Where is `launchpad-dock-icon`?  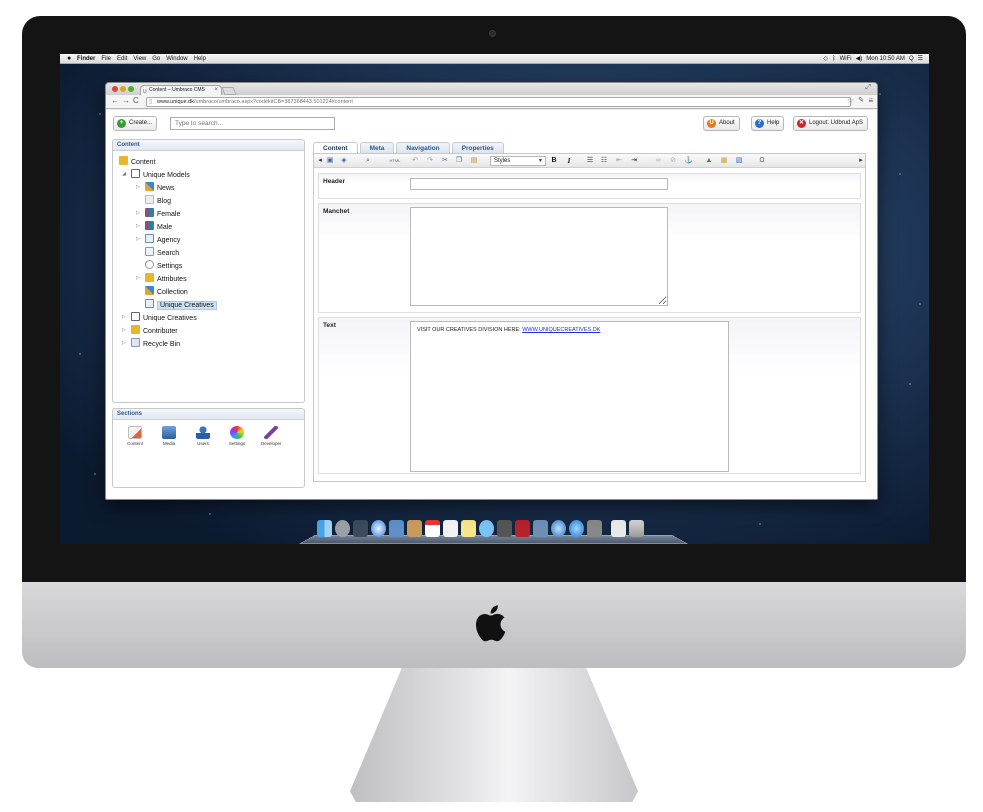 launchpad-dock-icon is located at coordinates (342, 528).